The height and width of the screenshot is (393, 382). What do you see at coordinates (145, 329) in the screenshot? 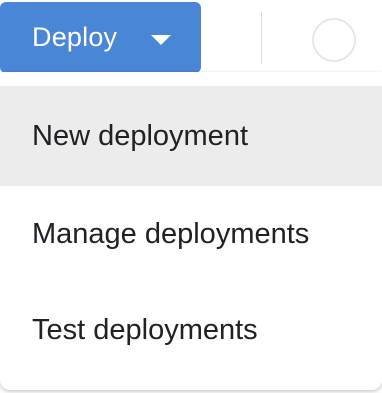
I see `menu-item-label: Test deployments` at bounding box center [145, 329].